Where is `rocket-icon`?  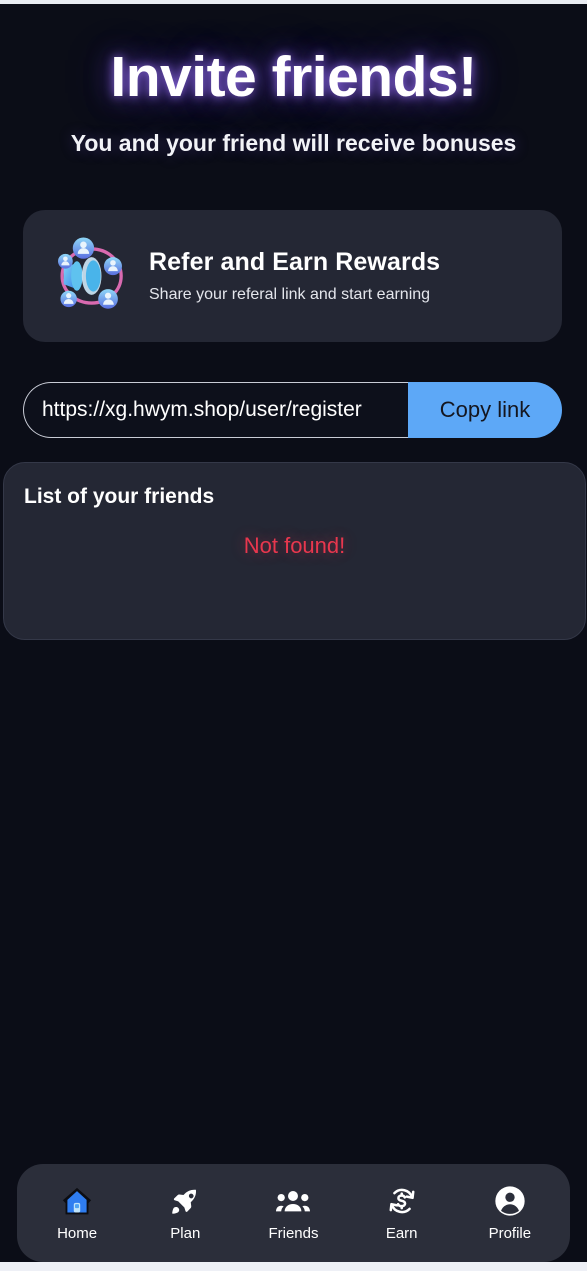
rocket-icon is located at coordinates (185, 1201).